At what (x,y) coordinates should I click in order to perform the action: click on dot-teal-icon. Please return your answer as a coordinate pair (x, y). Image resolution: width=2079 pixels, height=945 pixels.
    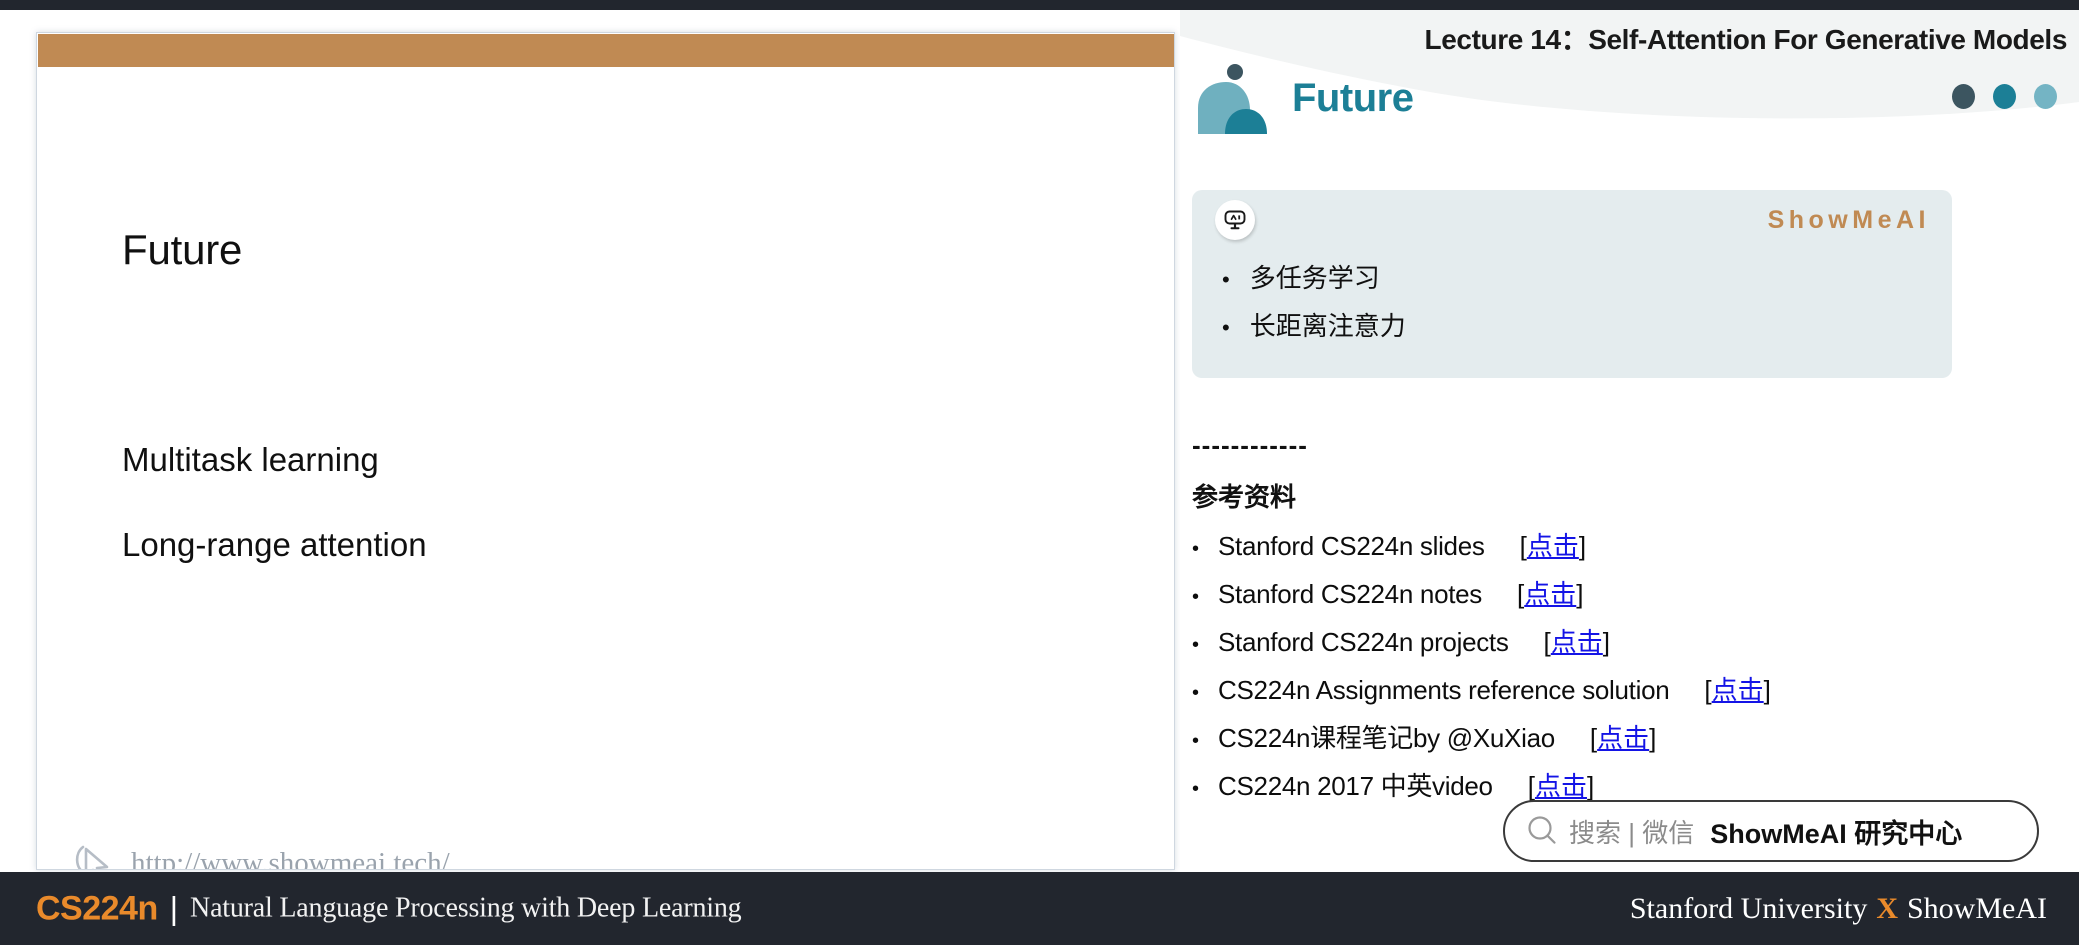
    Looking at the image, I should click on (2004, 96).